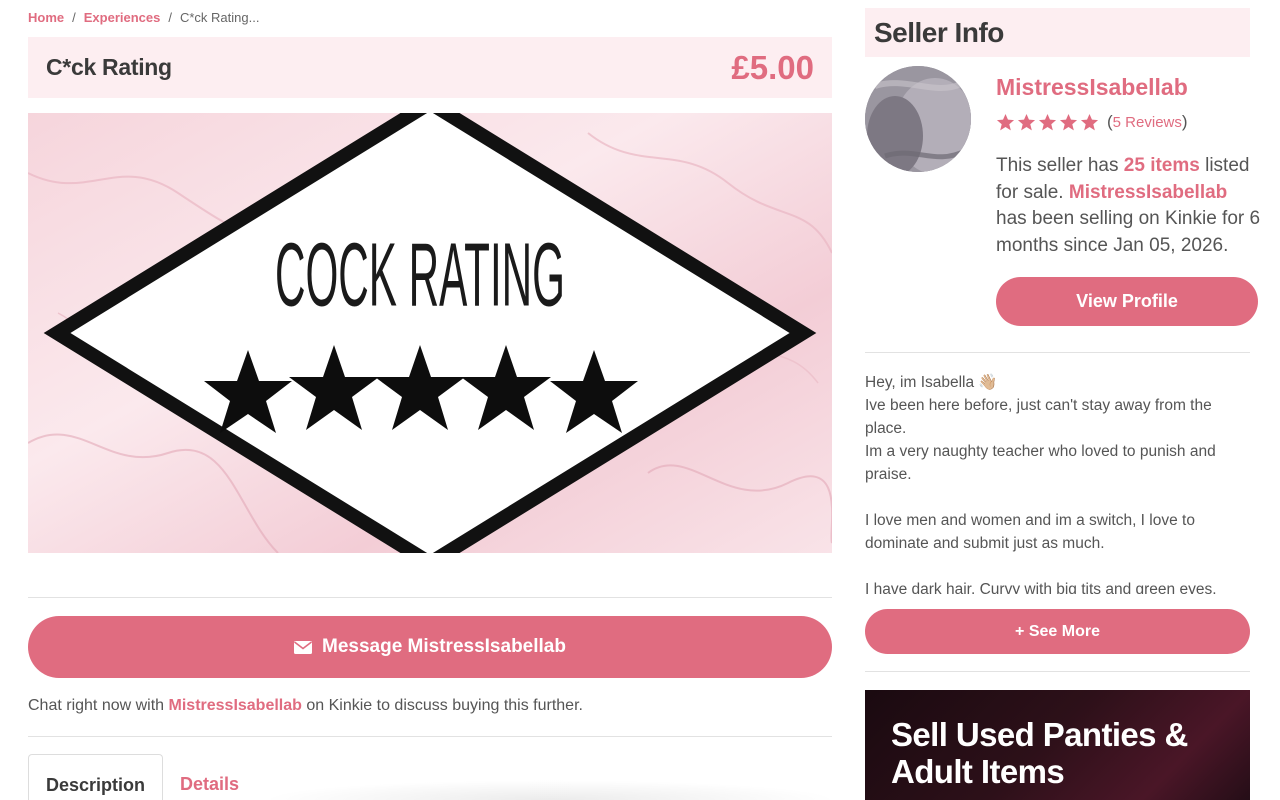 The image size is (1280, 800). I want to click on seller-rating: (5 Reviews), so click(1092, 122).